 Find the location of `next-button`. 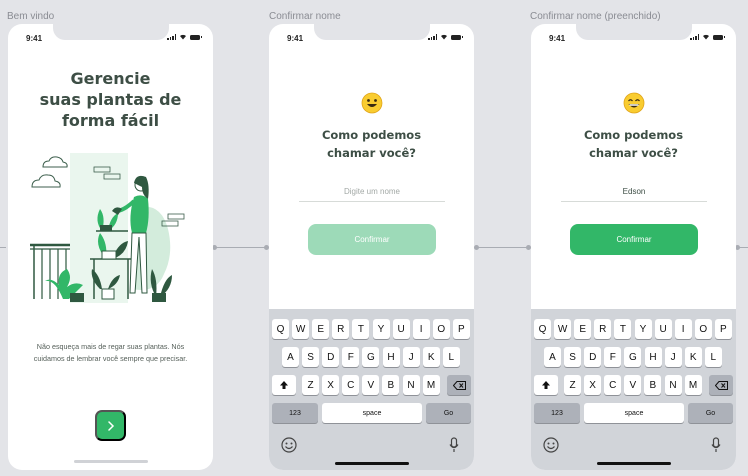

next-button is located at coordinates (110, 425).